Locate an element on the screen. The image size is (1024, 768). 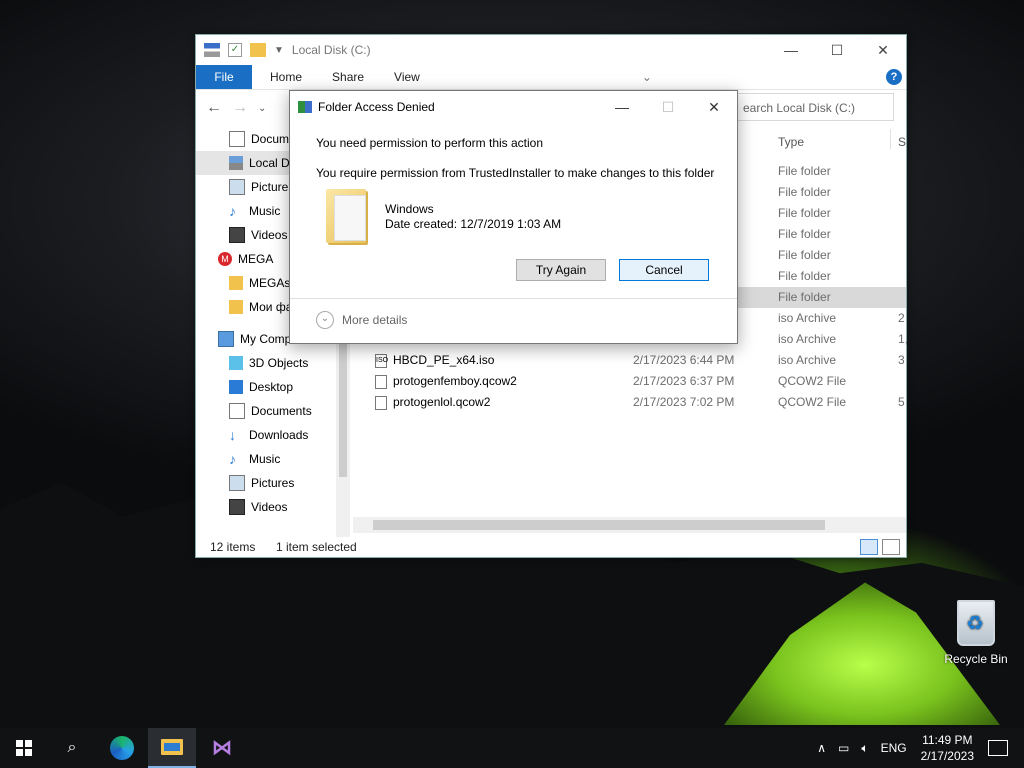
windows-logo-icon is located at coordinates (24, 748).